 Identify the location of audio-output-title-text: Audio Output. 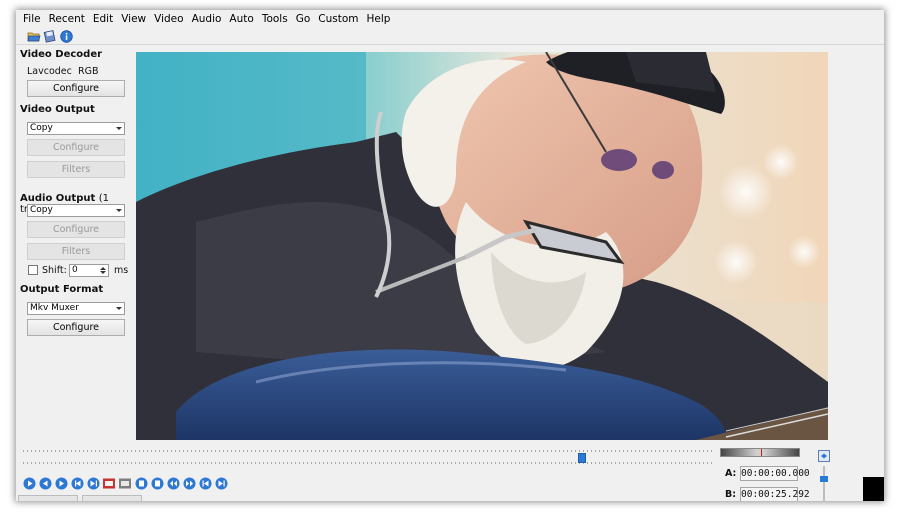
(58, 198).